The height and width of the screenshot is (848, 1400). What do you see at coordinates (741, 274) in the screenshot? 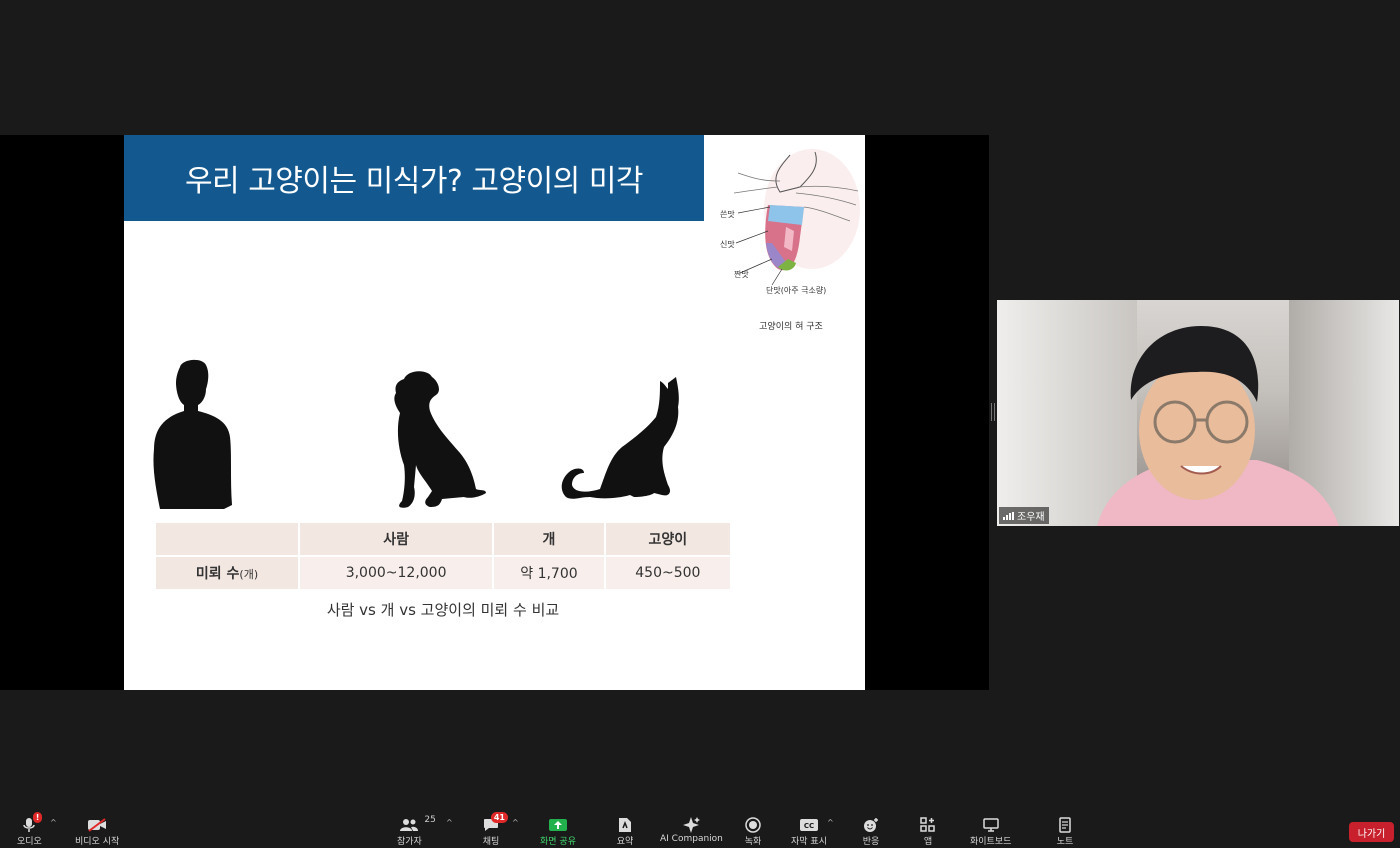
I see `diagram-label-salty: 짠맛` at bounding box center [741, 274].